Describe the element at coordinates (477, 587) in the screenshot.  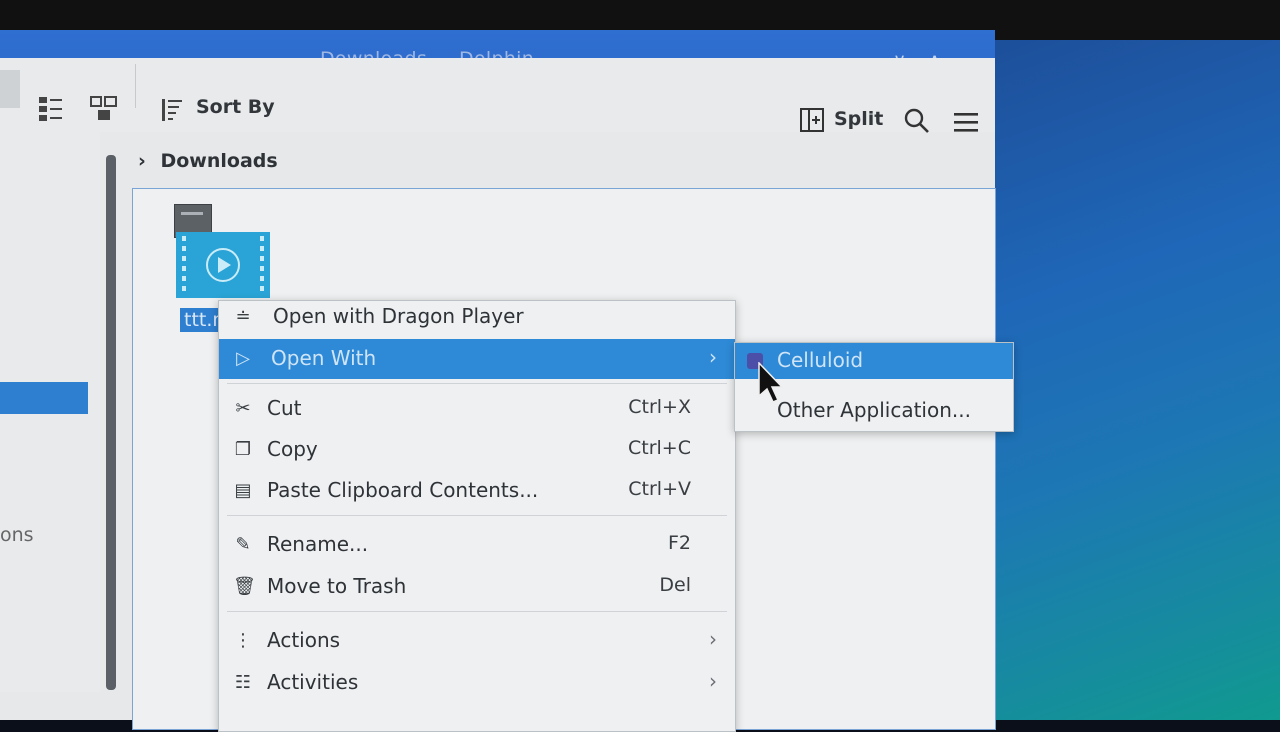
I see `menu-item-move-to-trash: 🗑 Move to Trash Del` at that location.